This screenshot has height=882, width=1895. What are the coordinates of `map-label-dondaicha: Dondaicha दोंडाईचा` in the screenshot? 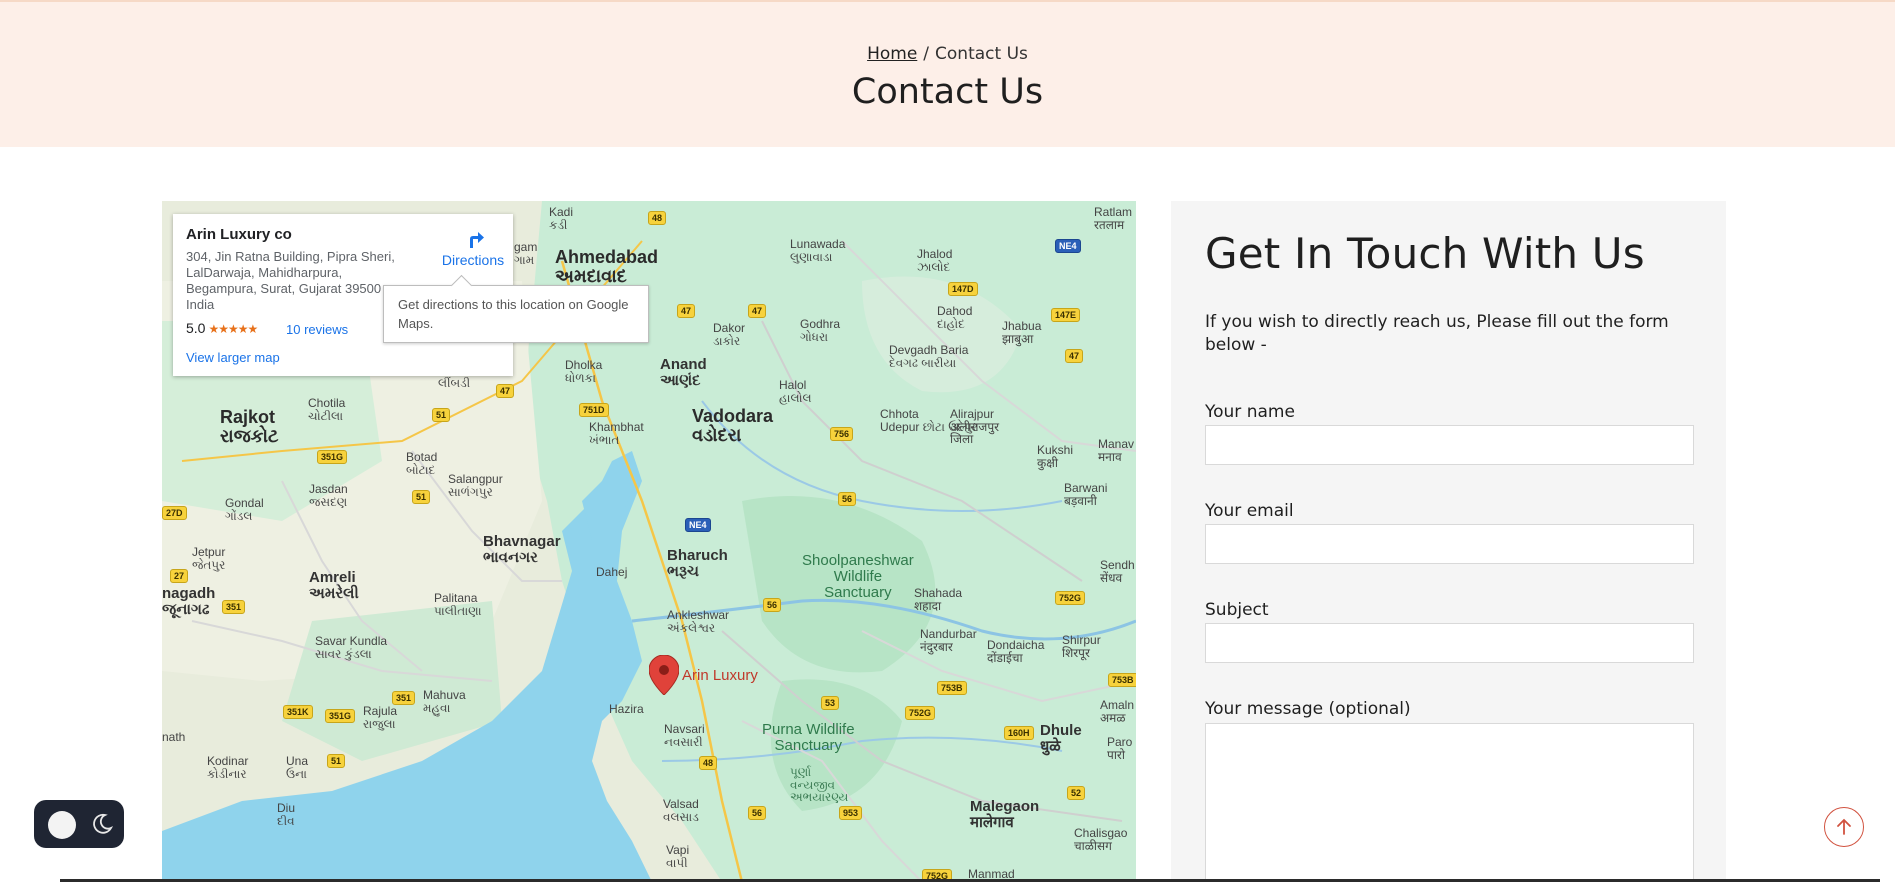 It's located at (1016, 651).